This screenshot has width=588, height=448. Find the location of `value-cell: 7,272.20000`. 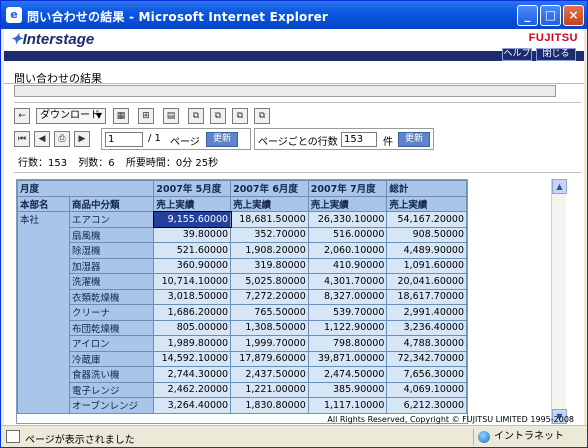

value-cell: 7,272.20000 is located at coordinates (269, 296).